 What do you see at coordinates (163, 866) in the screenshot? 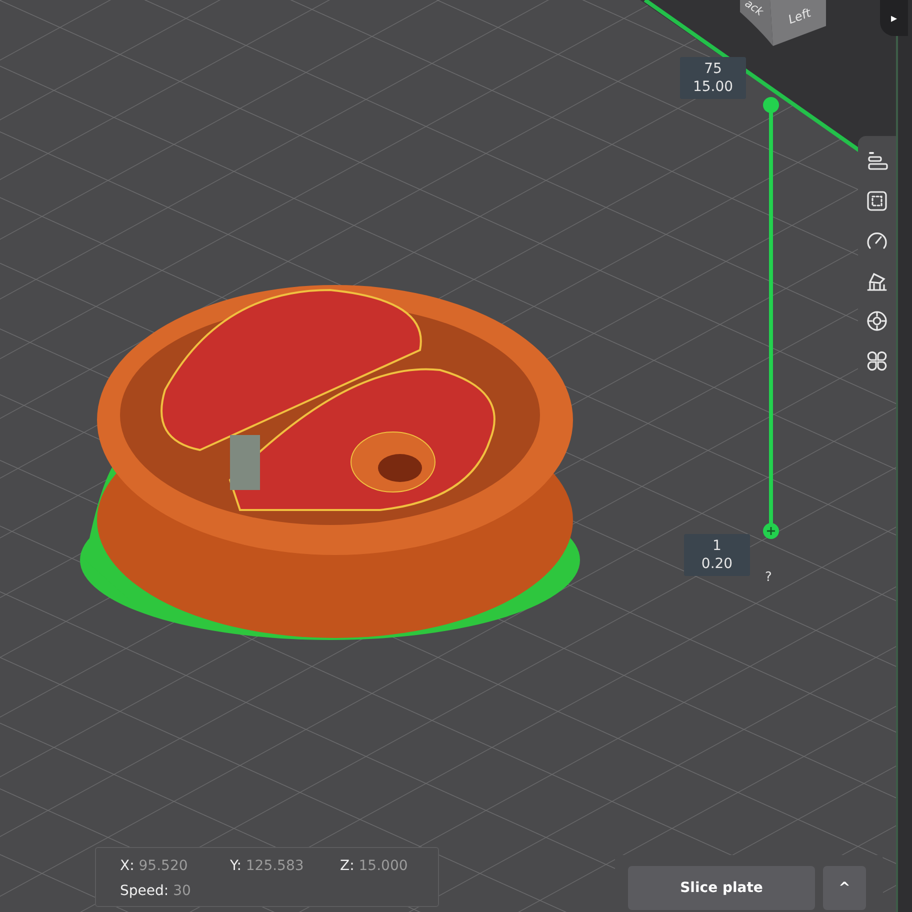
I see `coordinate-value: 95.520` at bounding box center [163, 866].